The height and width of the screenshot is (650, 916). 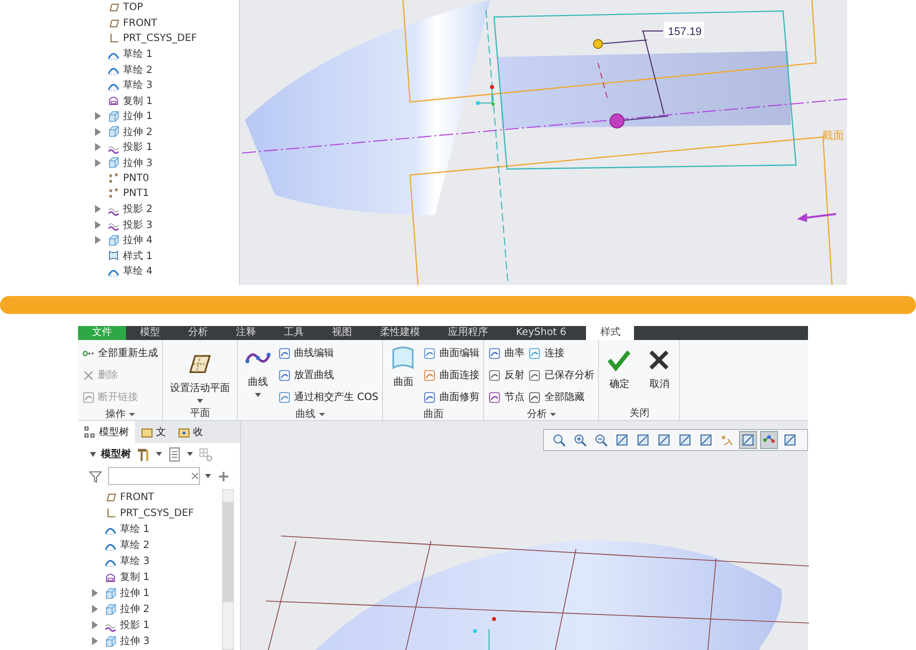 What do you see at coordinates (451, 397) in the screenshot?
I see `tool-button: 曲面修剪` at bounding box center [451, 397].